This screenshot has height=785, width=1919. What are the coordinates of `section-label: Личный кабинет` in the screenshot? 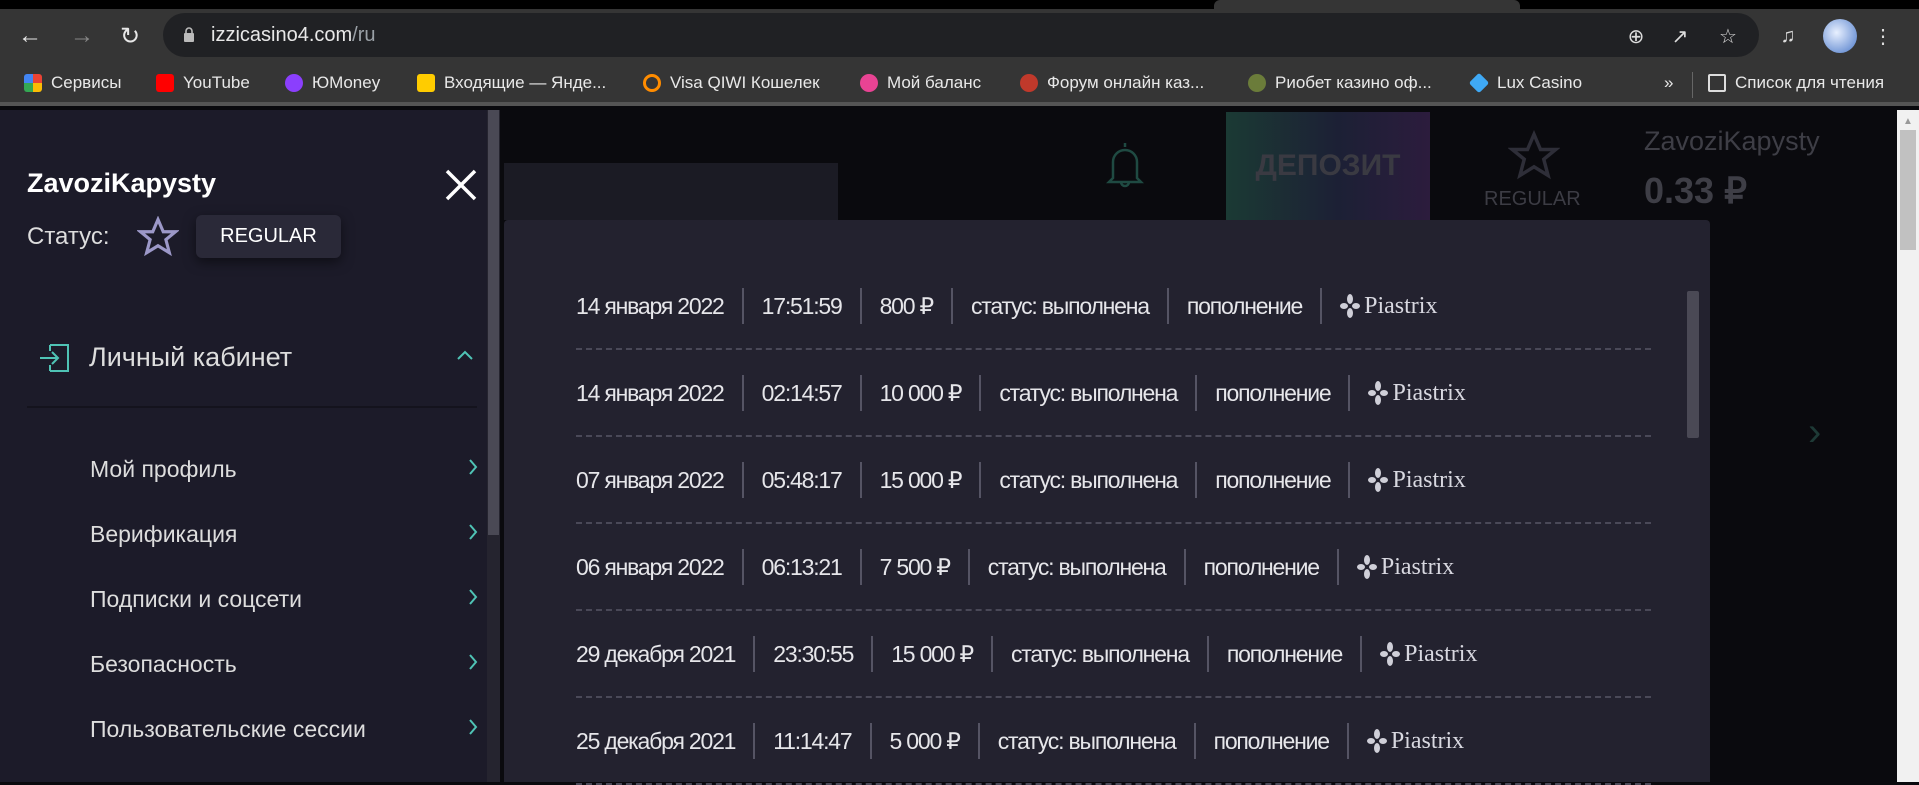 It's located at (191, 357).